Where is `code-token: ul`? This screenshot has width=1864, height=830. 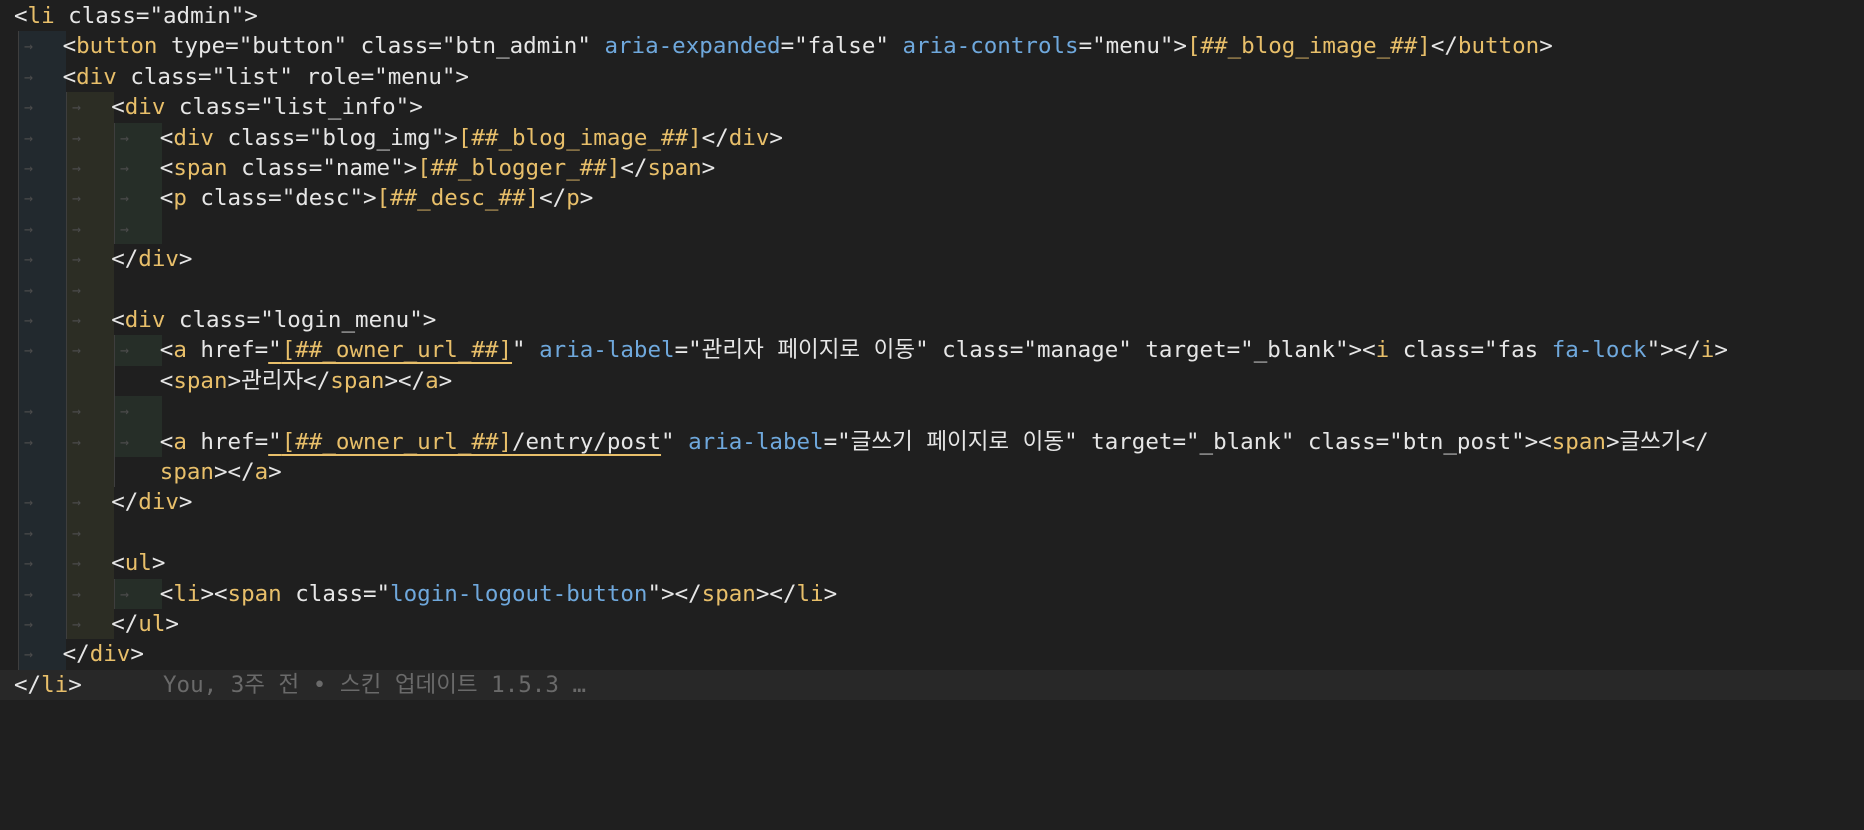 code-token: ul is located at coordinates (152, 624).